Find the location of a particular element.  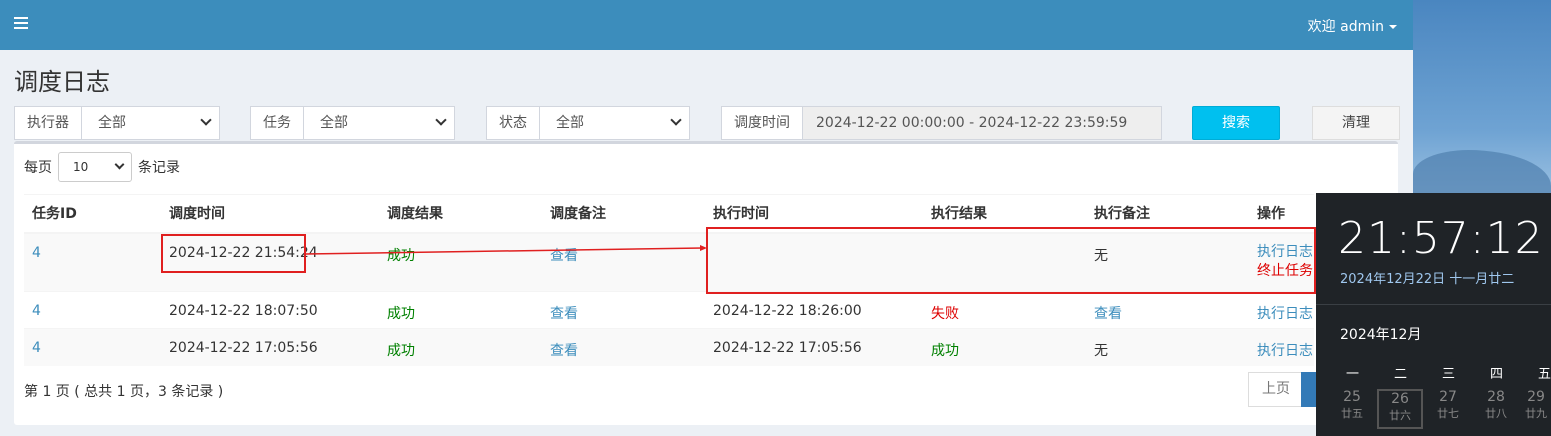

calendar-day: 26 廿六 is located at coordinates (1400, 409).